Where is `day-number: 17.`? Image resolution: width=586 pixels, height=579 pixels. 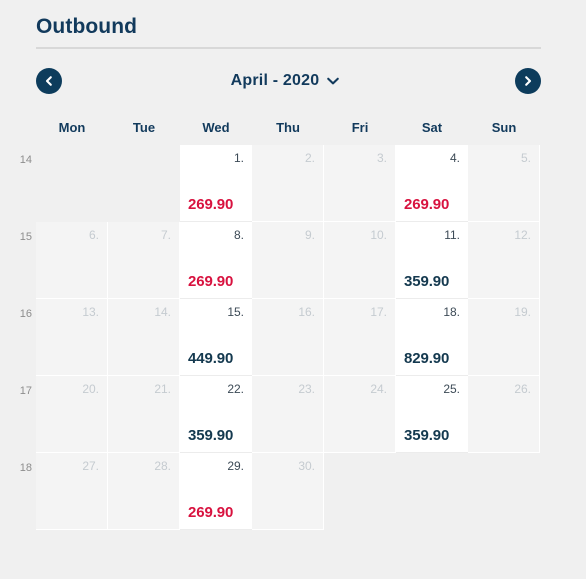 day-number: 17. is located at coordinates (378, 312).